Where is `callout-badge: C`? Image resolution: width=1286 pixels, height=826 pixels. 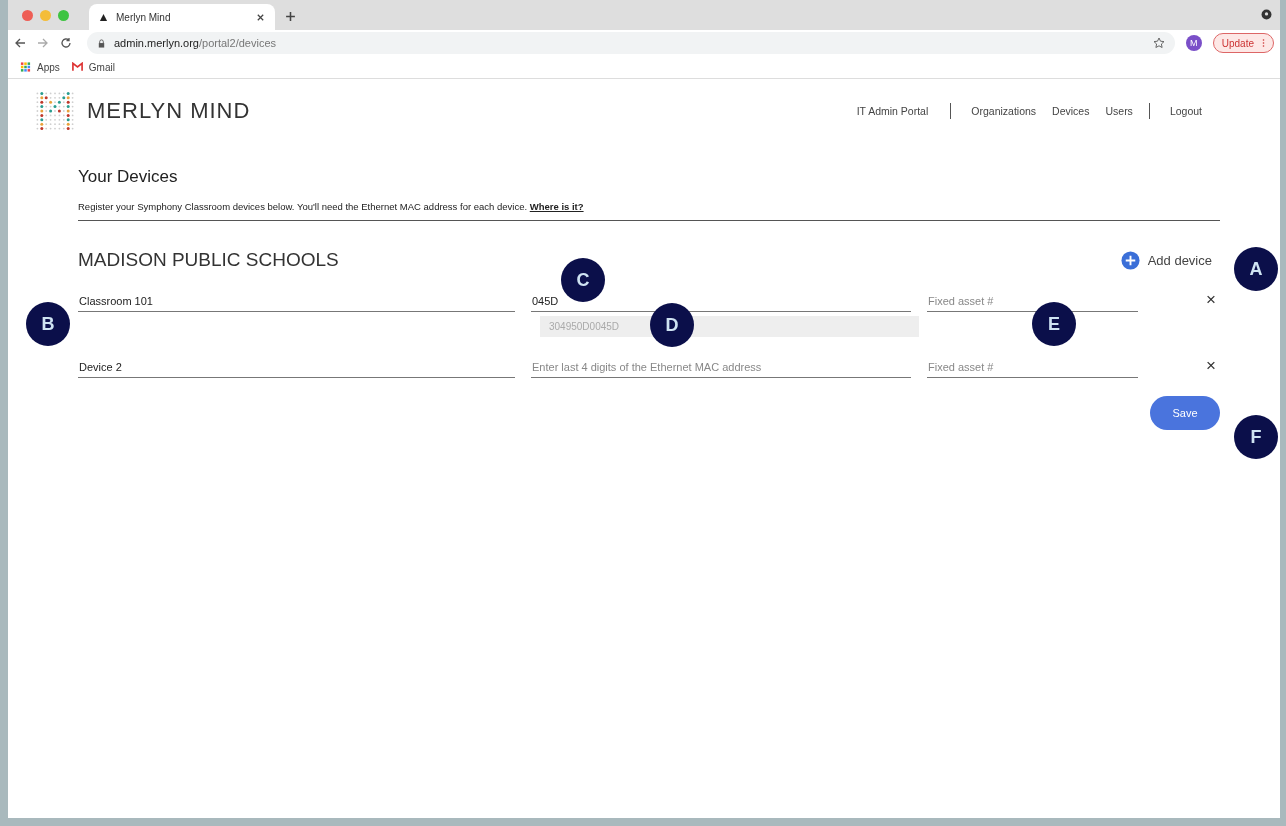 callout-badge: C is located at coordinates (583, 280).